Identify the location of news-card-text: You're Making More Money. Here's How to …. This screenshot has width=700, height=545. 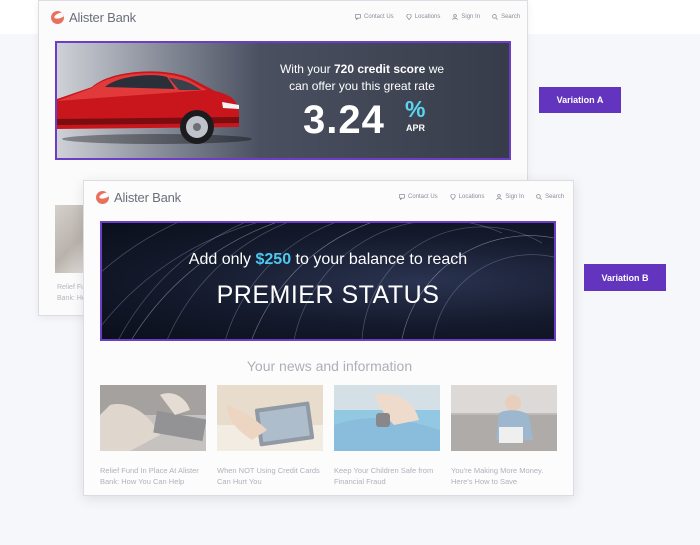
(504, 476).